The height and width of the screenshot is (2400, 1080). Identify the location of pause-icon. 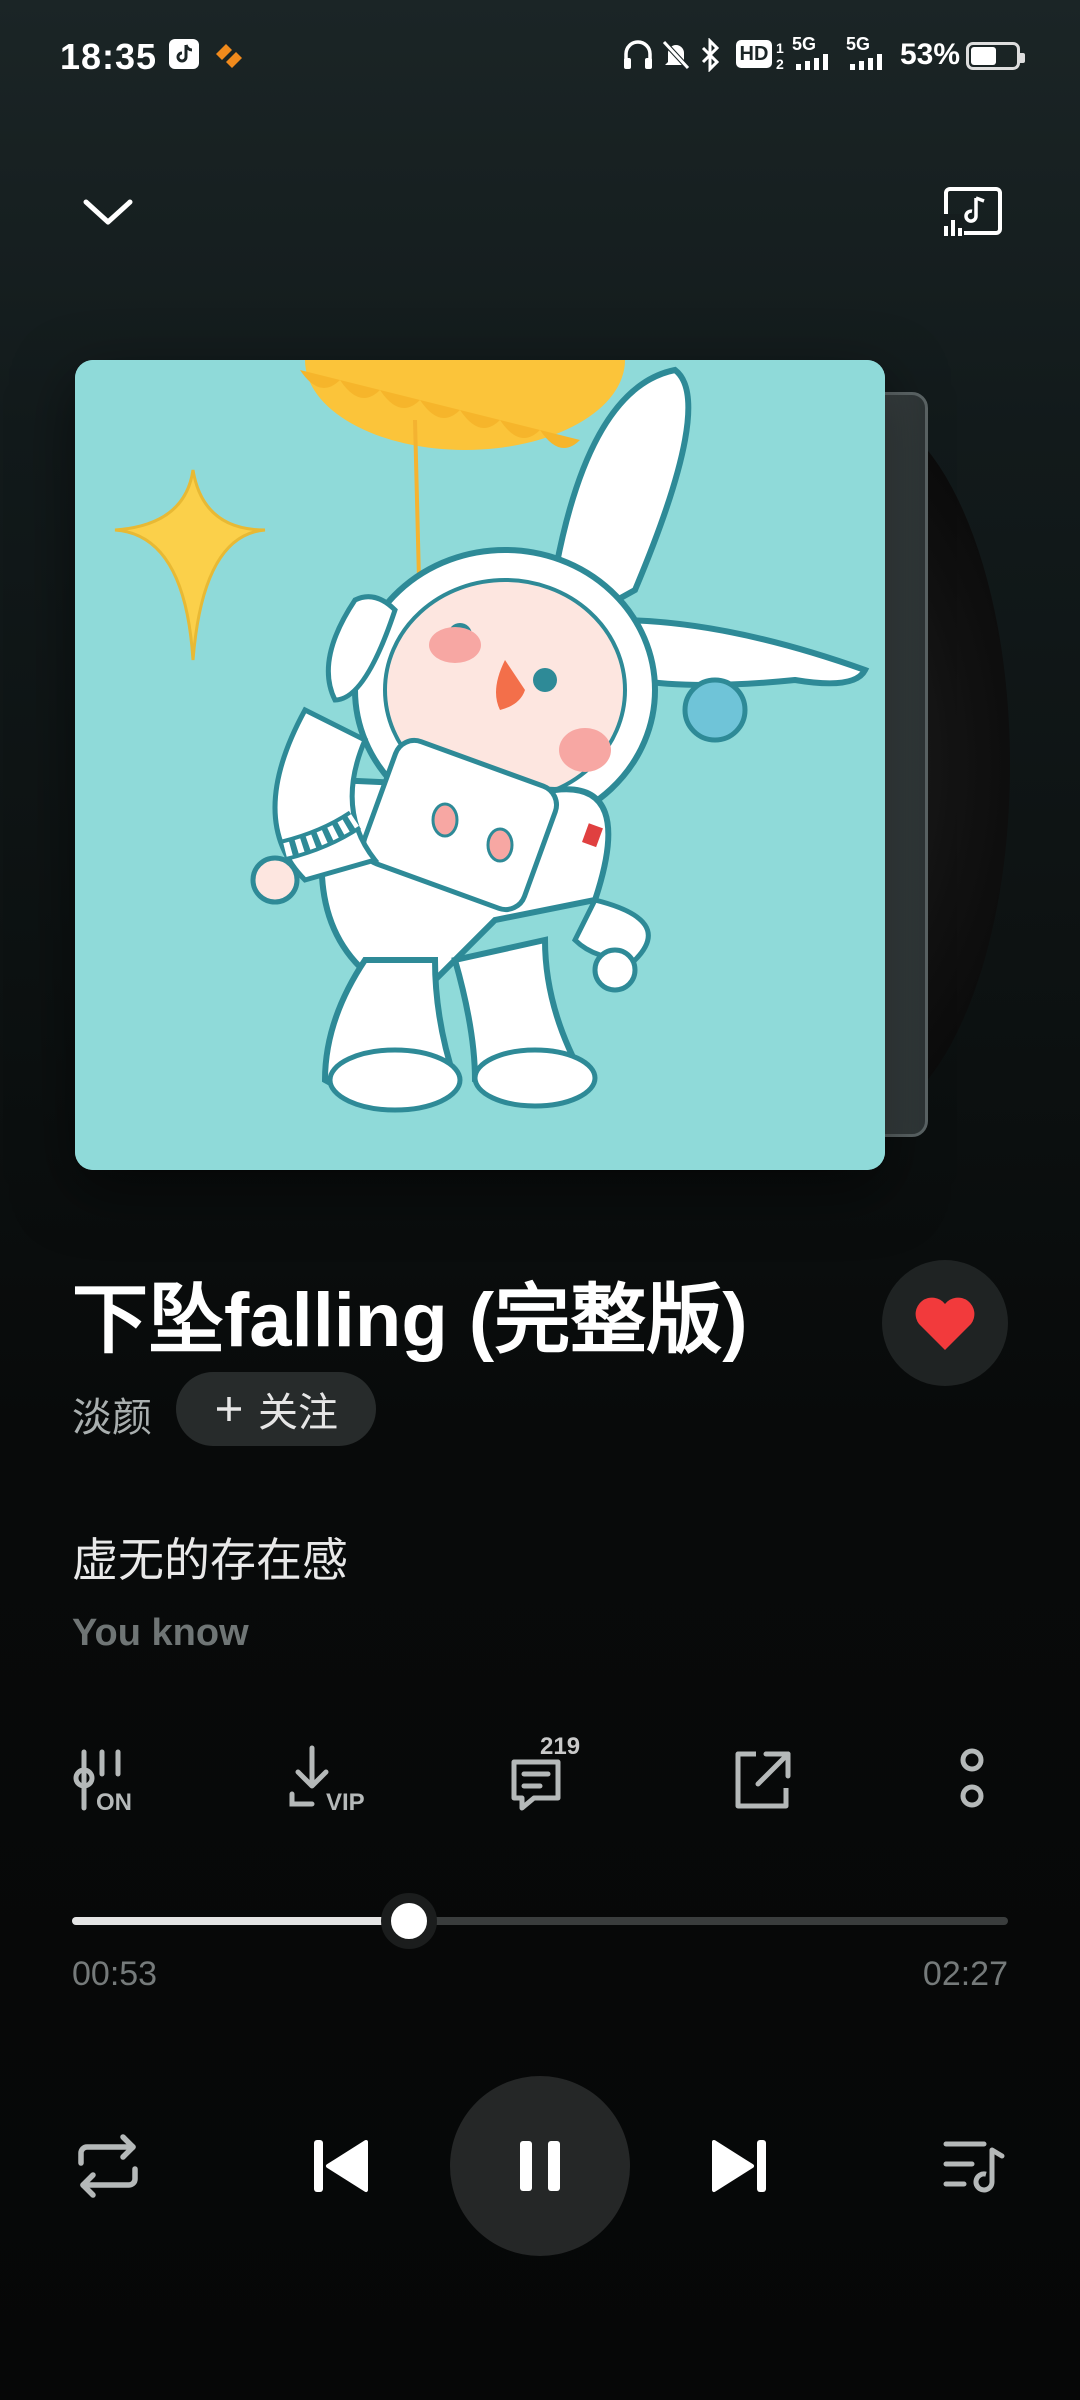
(540, 2166).